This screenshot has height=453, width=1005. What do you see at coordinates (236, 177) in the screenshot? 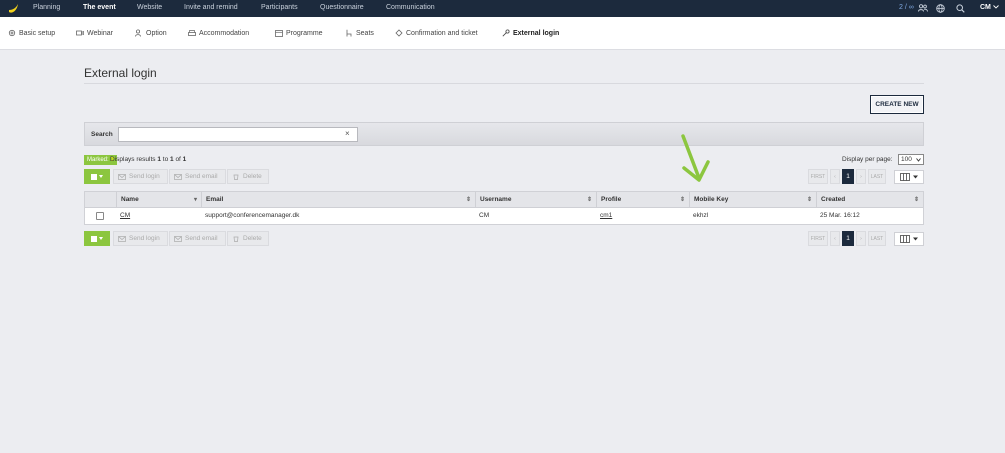
I see `trash-icon` at bounding box center [236, 177].